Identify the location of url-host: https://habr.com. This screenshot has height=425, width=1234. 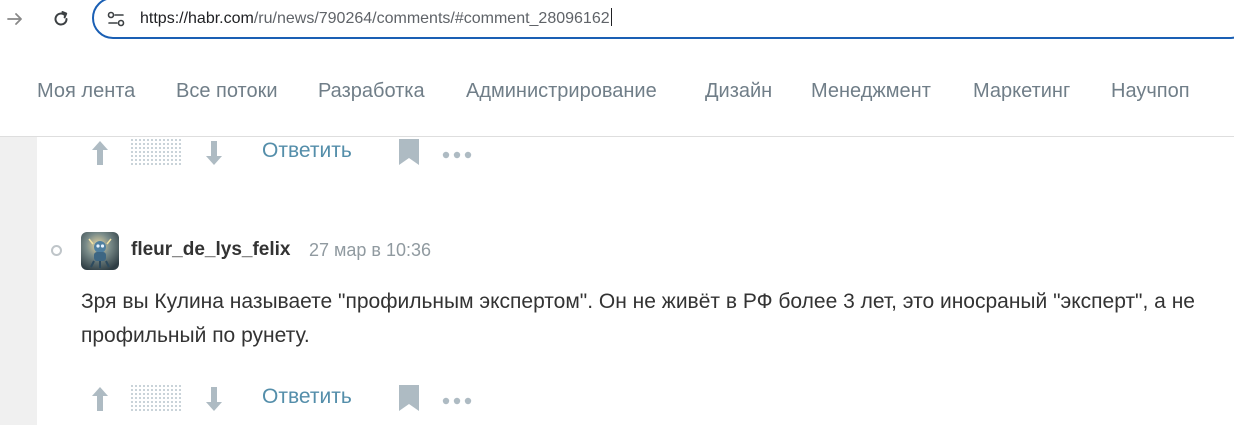
(197, 18).